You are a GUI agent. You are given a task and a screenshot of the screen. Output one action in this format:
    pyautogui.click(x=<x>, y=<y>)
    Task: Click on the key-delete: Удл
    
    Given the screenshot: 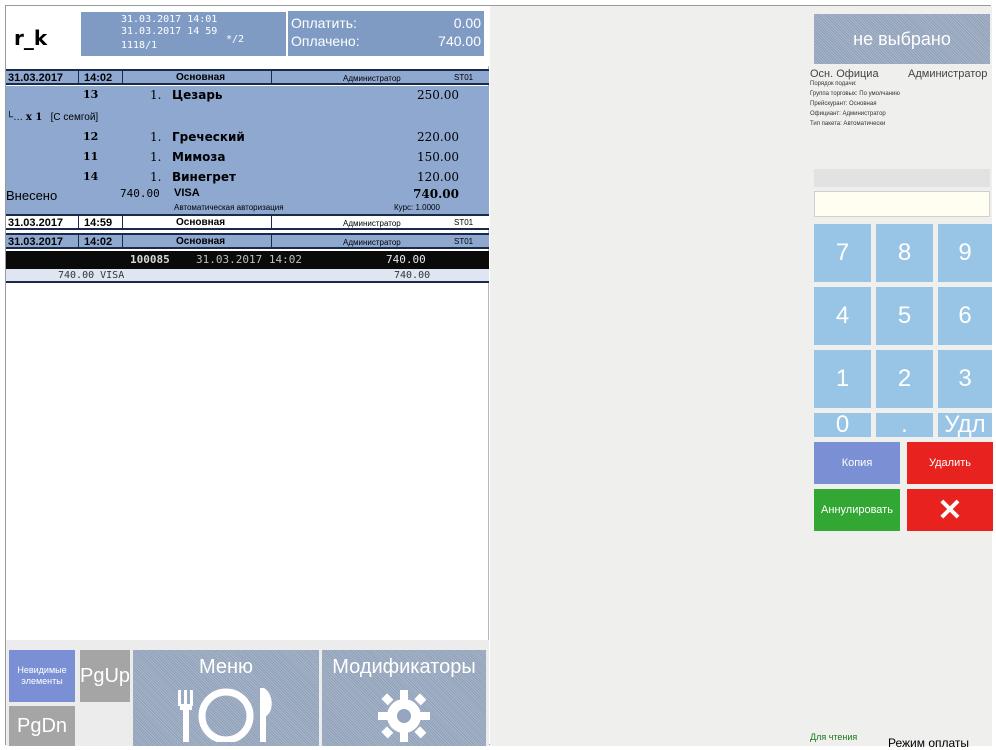 What is the action you would take?
    pyautogui.click(x=965, y=424)
    